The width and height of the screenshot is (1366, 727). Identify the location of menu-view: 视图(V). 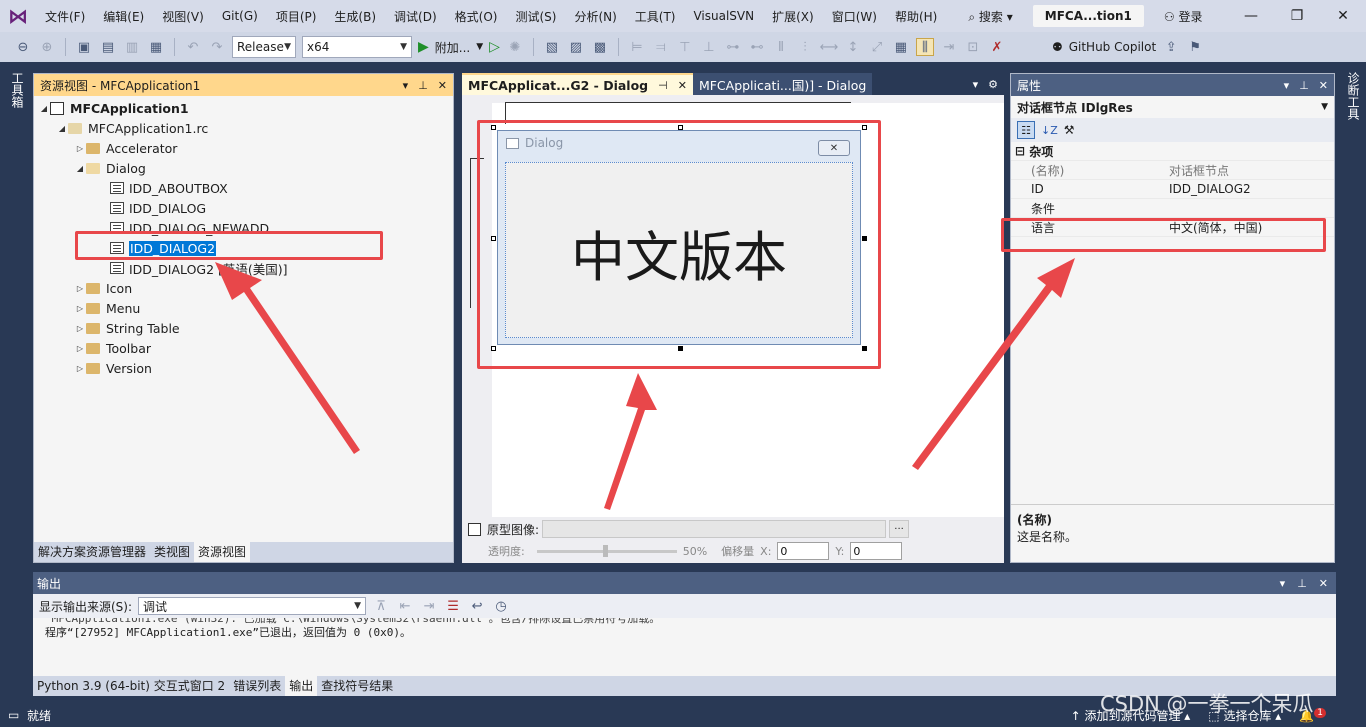
(183, 16).